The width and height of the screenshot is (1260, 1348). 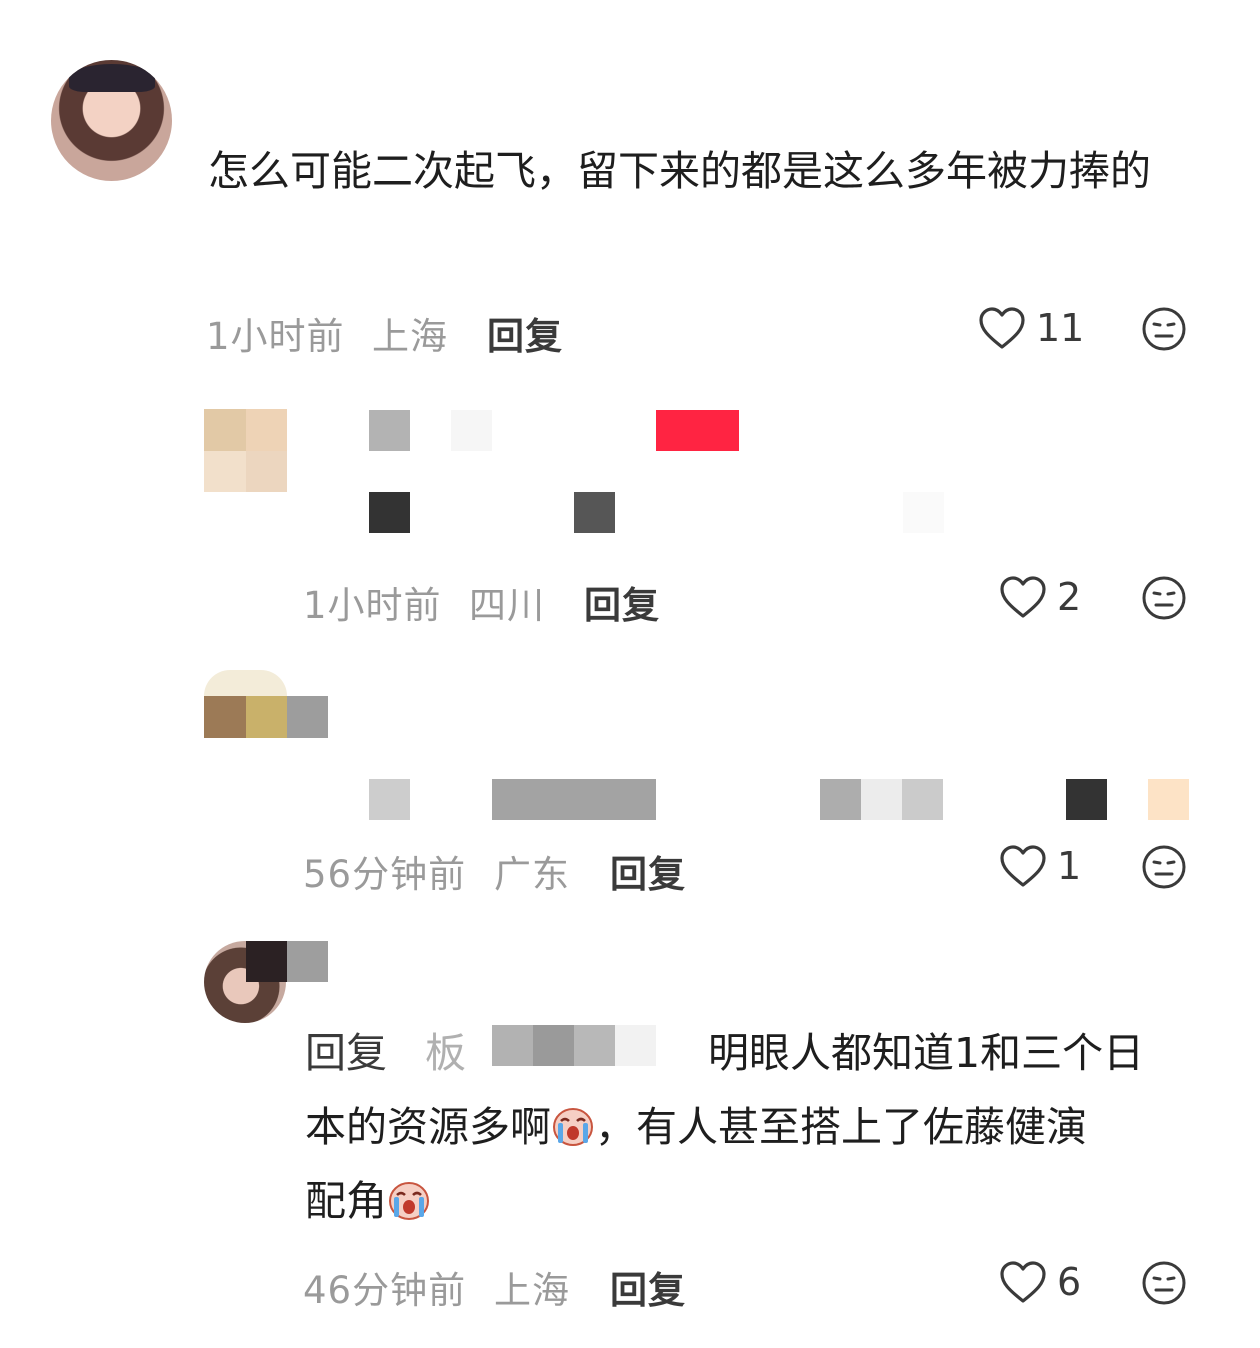 I want to click on like-button: 6, so click(x=1040, y=1282).